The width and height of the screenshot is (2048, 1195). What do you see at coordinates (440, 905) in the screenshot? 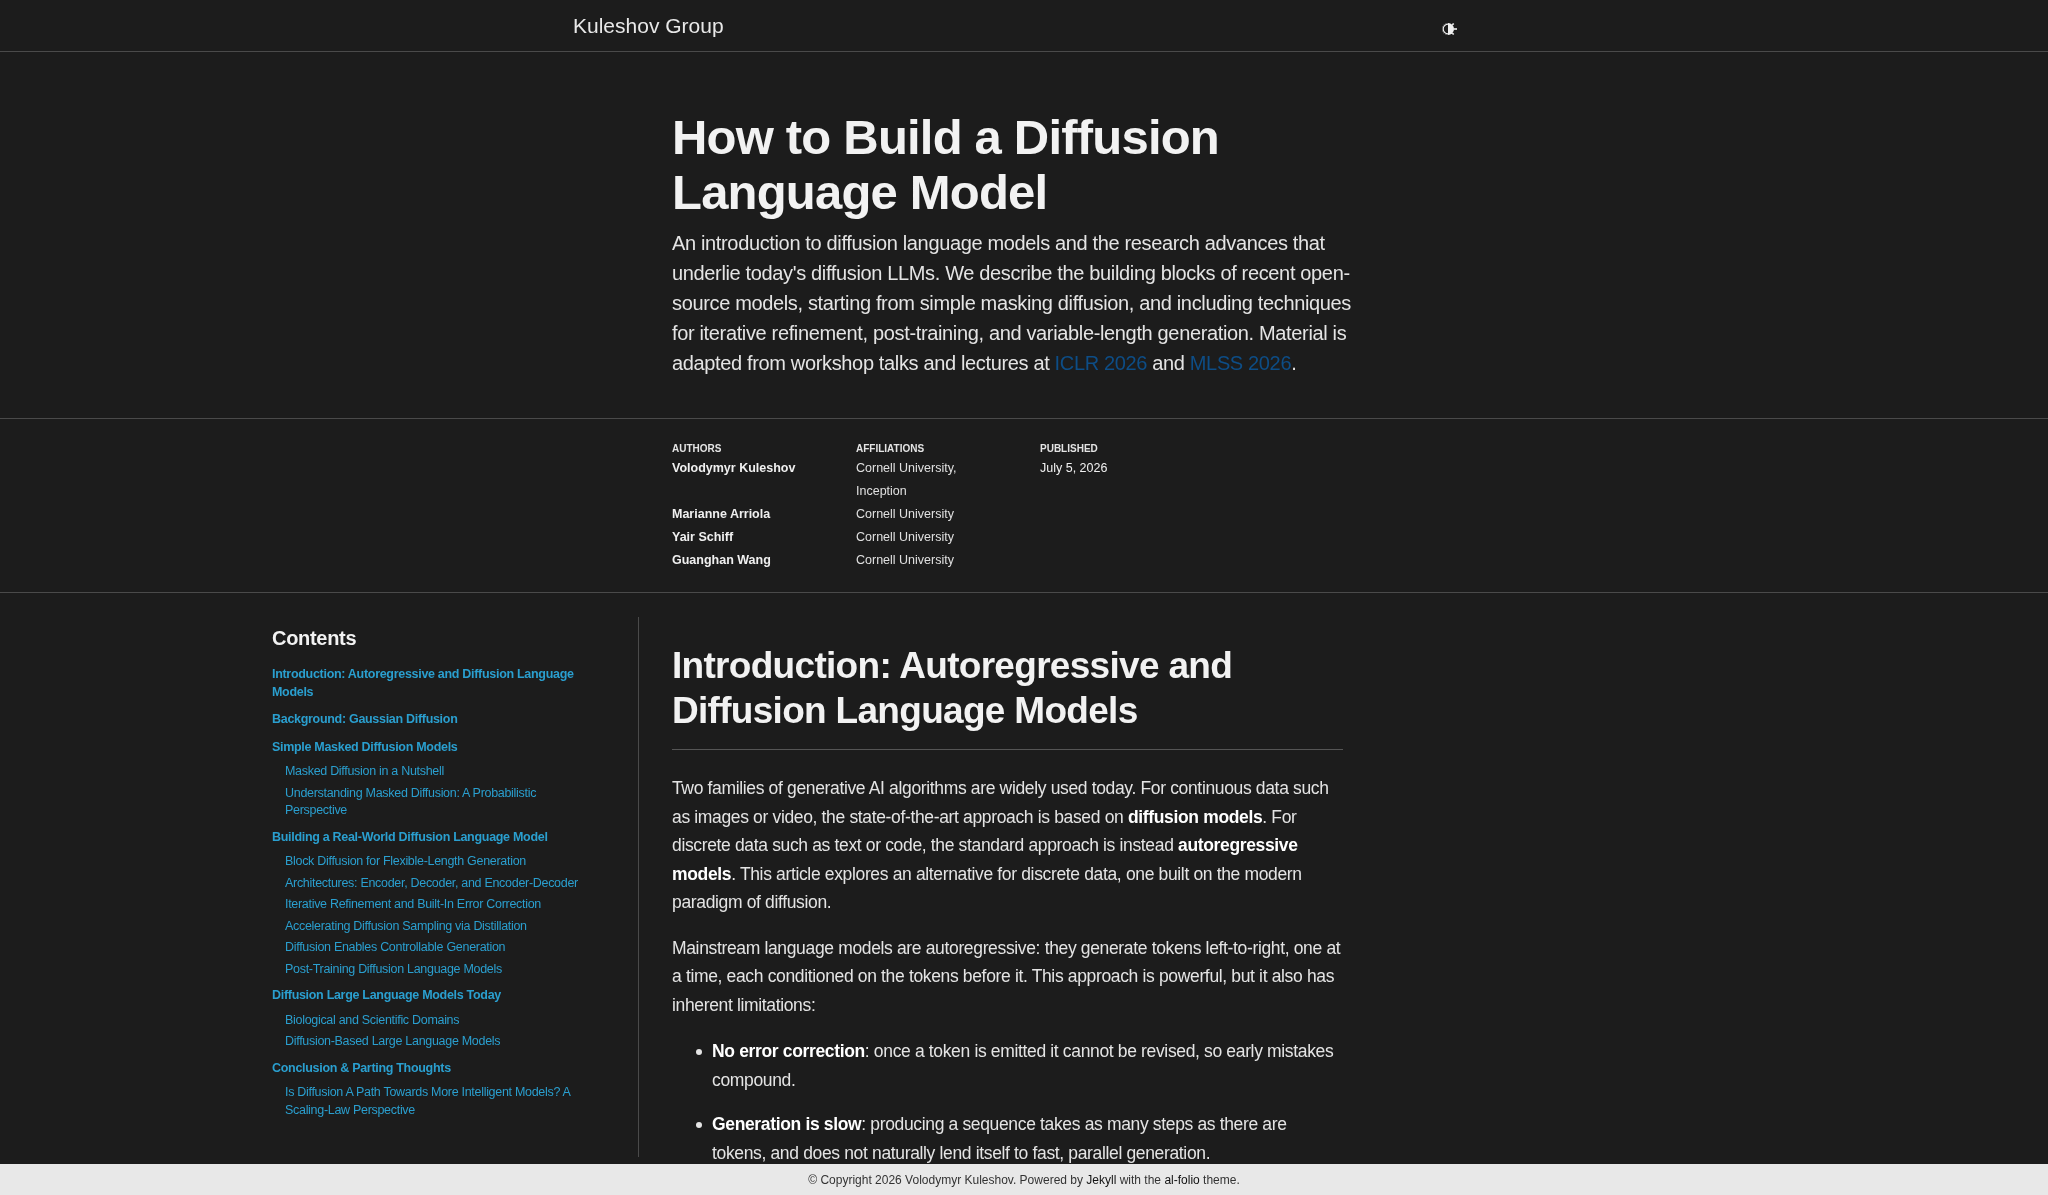
I see `contents-sublink: Iterative Refinement and Built-In Error Correction` at bounding box center [440, 905].